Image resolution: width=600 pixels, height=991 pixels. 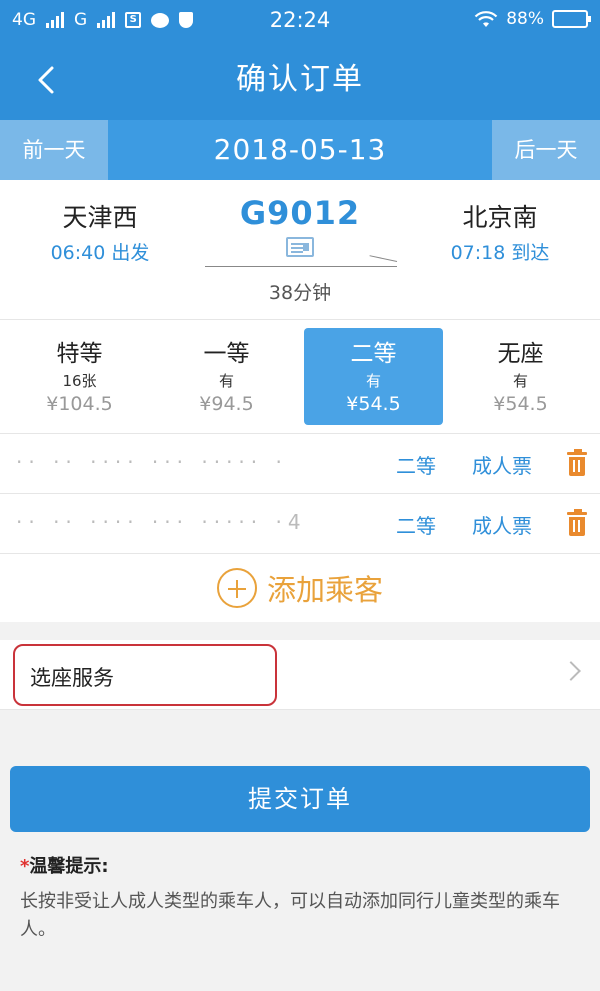 I want to click on seat-class-option: 无座 有 ¥54.5, so click(x=520, y=376).